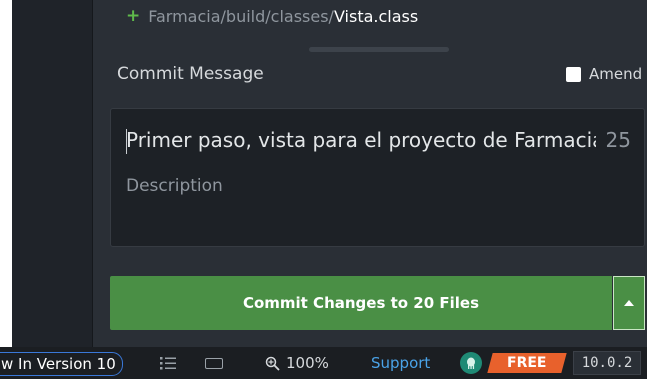 This screenshot has width=647, height=379. Describe the element at coordinates (618, 140) in the screenshot. I see `summary-char-count: 25` at that location.